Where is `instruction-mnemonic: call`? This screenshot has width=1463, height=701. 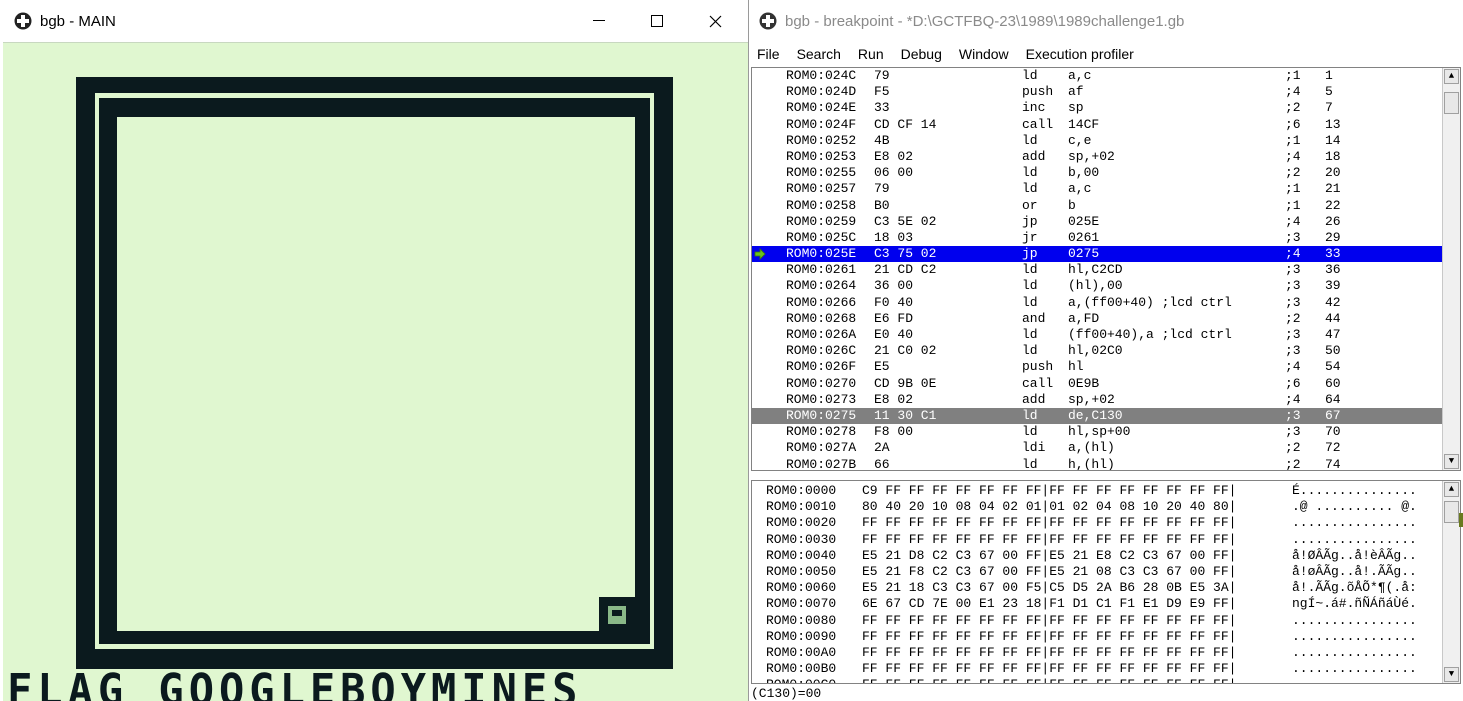
instruction-mnemonic: call is located at coordinates (1038, 383).